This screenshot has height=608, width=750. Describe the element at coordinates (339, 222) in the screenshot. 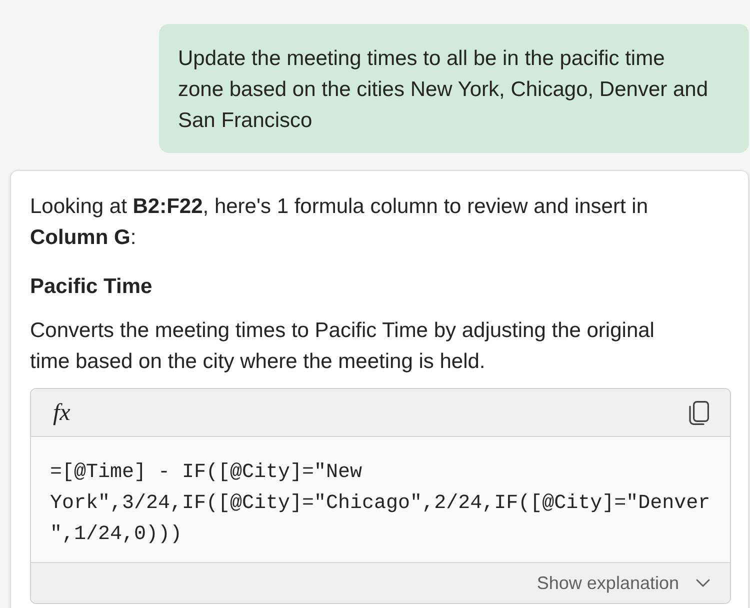

I see `response-intro-text: Looking at B2:F22, here's 1 formula column to review and insert in Column G:` at that location.